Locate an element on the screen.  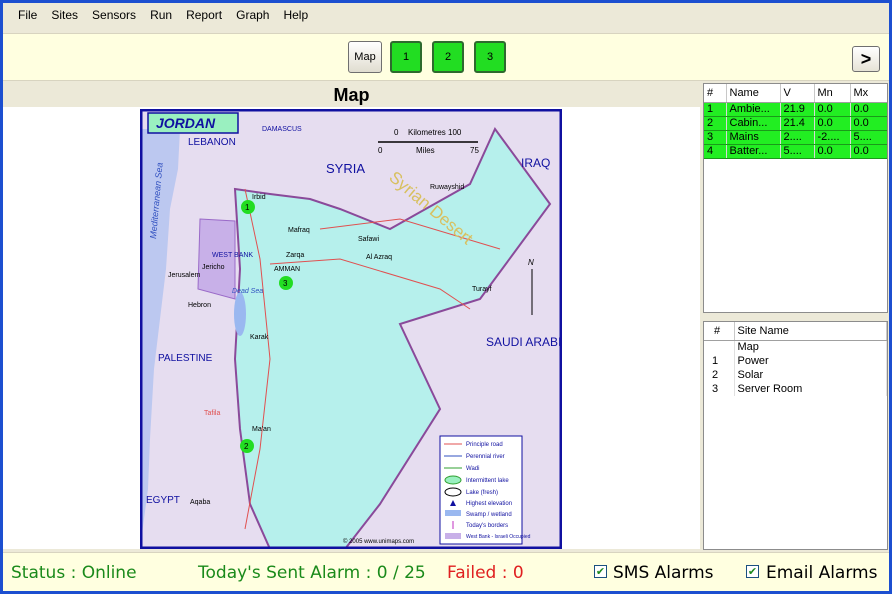
site-table-header: # Site Name is located at coordinates (795, 331).